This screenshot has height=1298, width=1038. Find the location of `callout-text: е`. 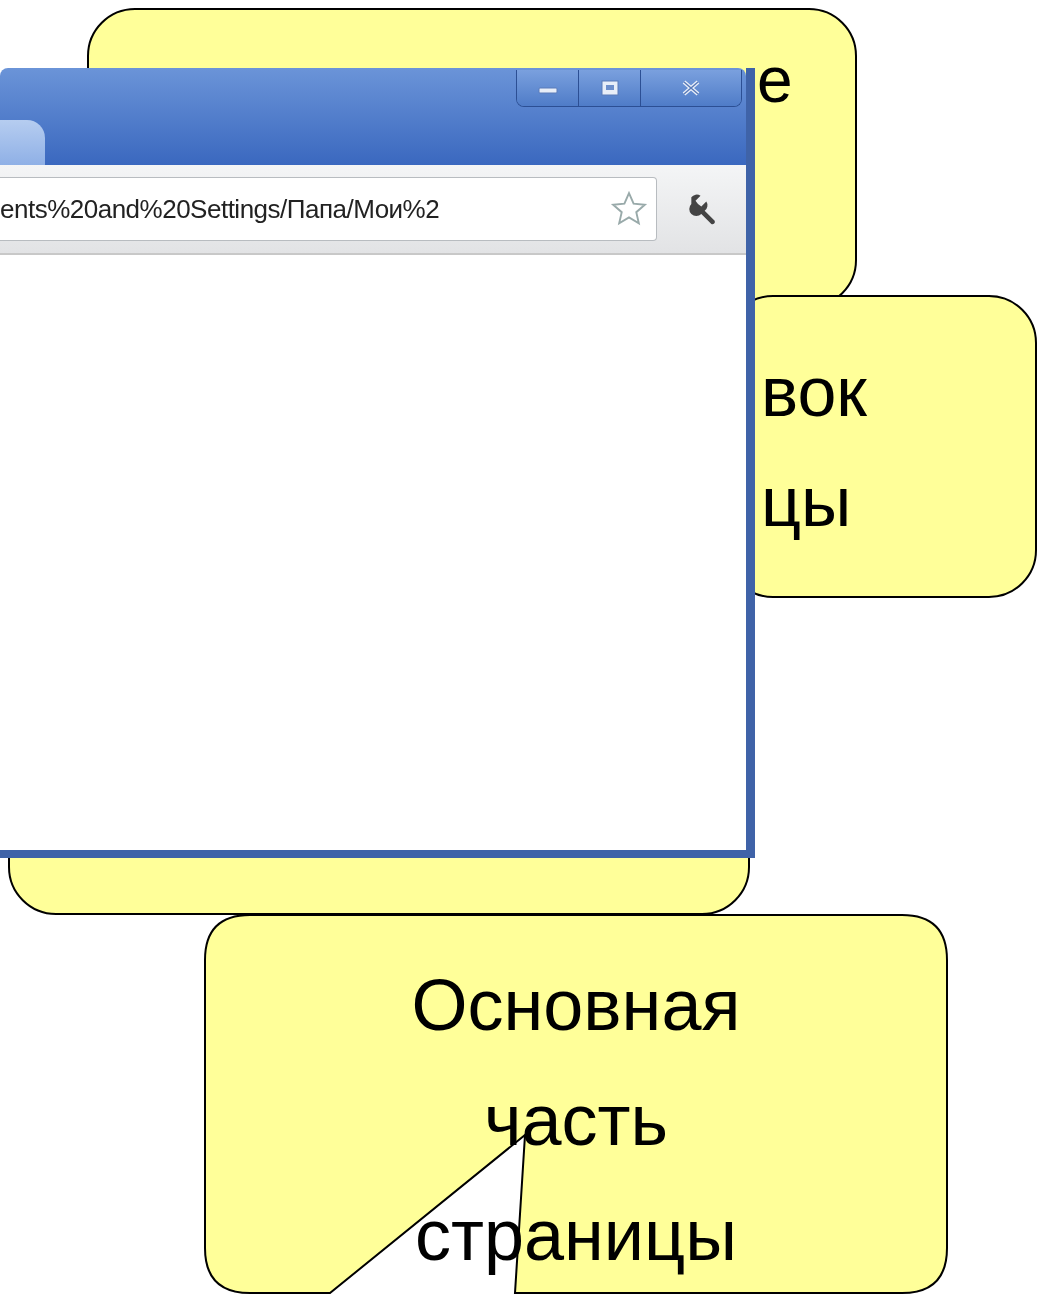

callout-text: е is located at coordinates (775, 80).